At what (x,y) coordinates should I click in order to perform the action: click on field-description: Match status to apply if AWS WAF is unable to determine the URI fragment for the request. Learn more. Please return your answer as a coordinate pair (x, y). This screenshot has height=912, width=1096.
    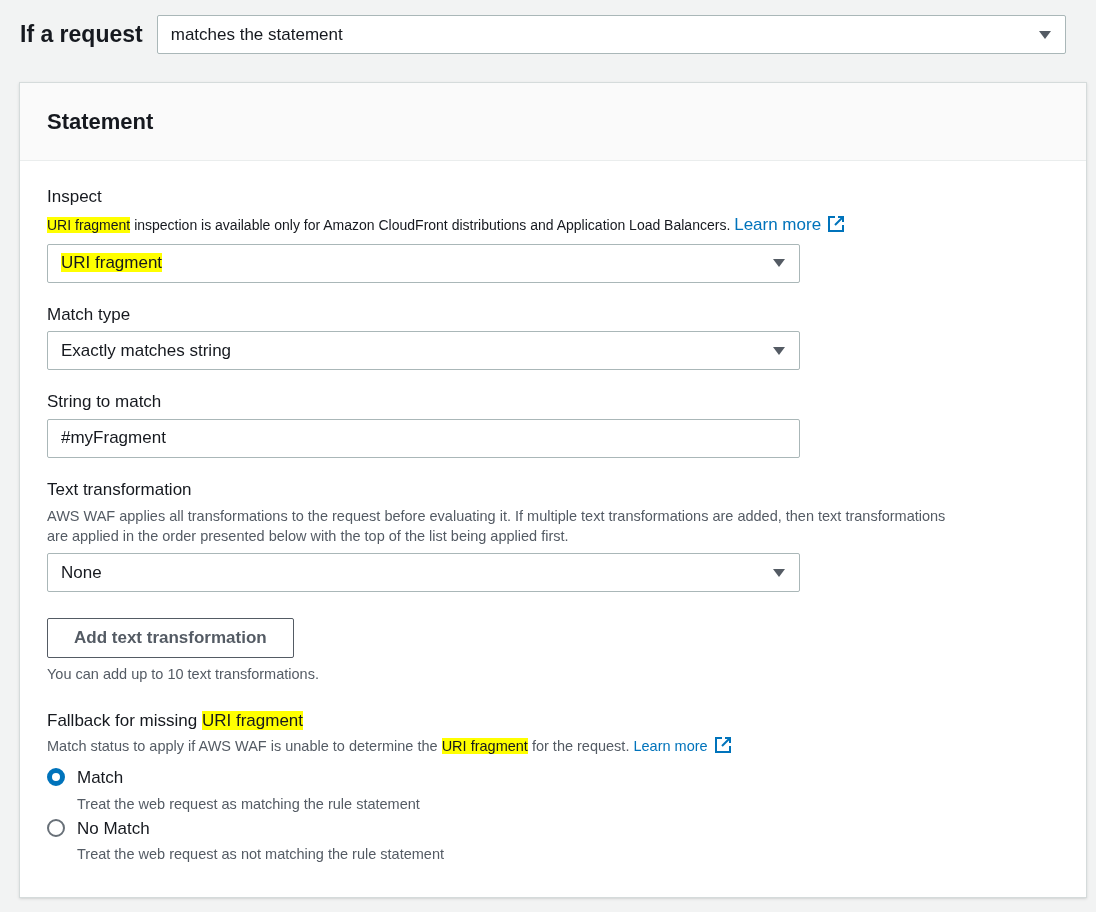
    Looking at the image, I should click on (553, 746).